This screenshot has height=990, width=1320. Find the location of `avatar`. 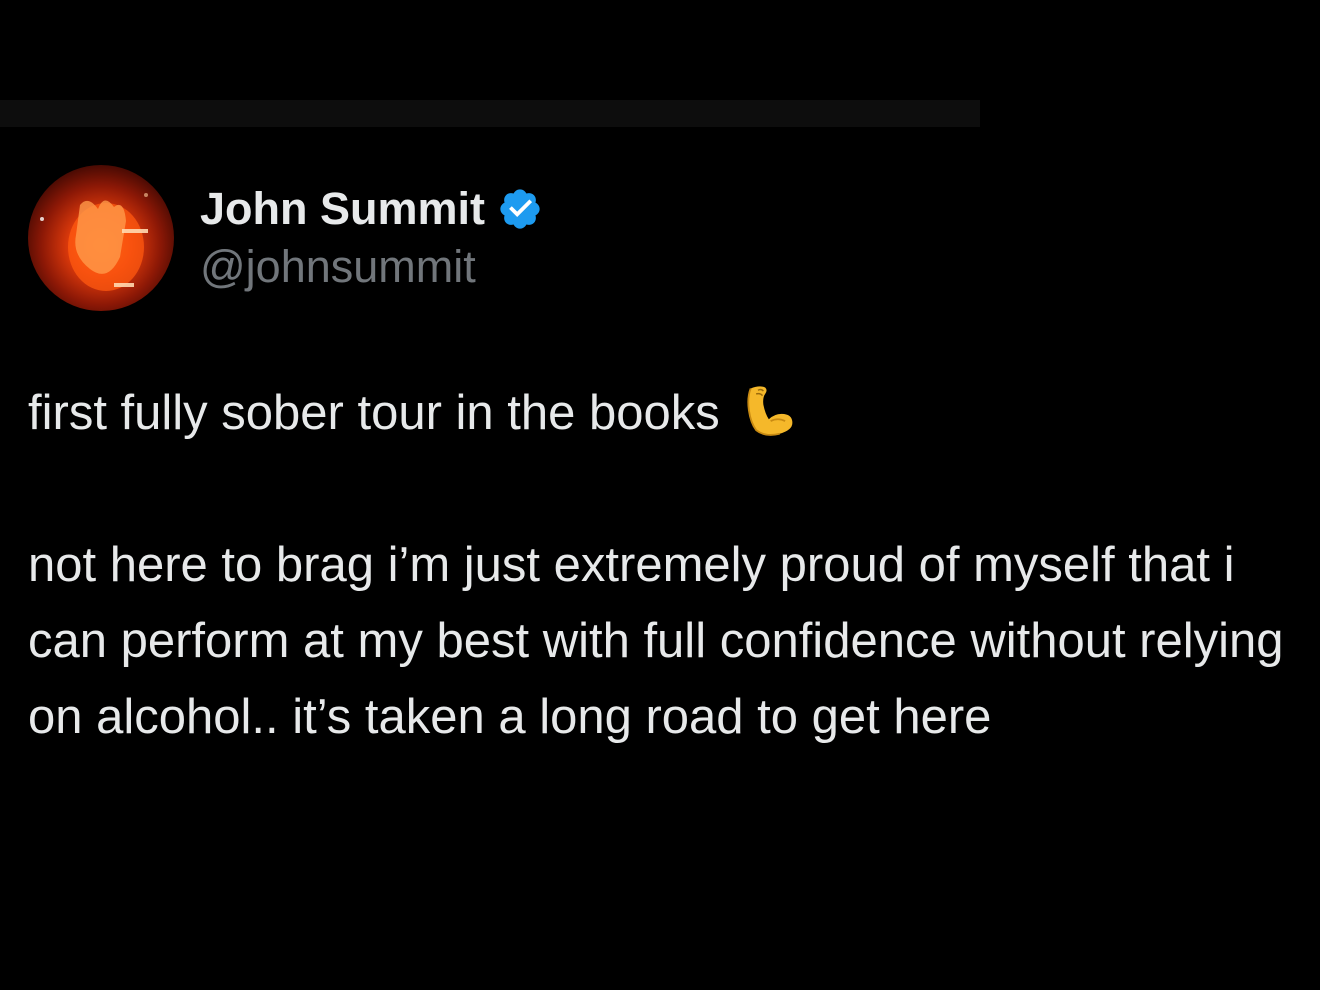

avatar is located at coordinates (101, 238).